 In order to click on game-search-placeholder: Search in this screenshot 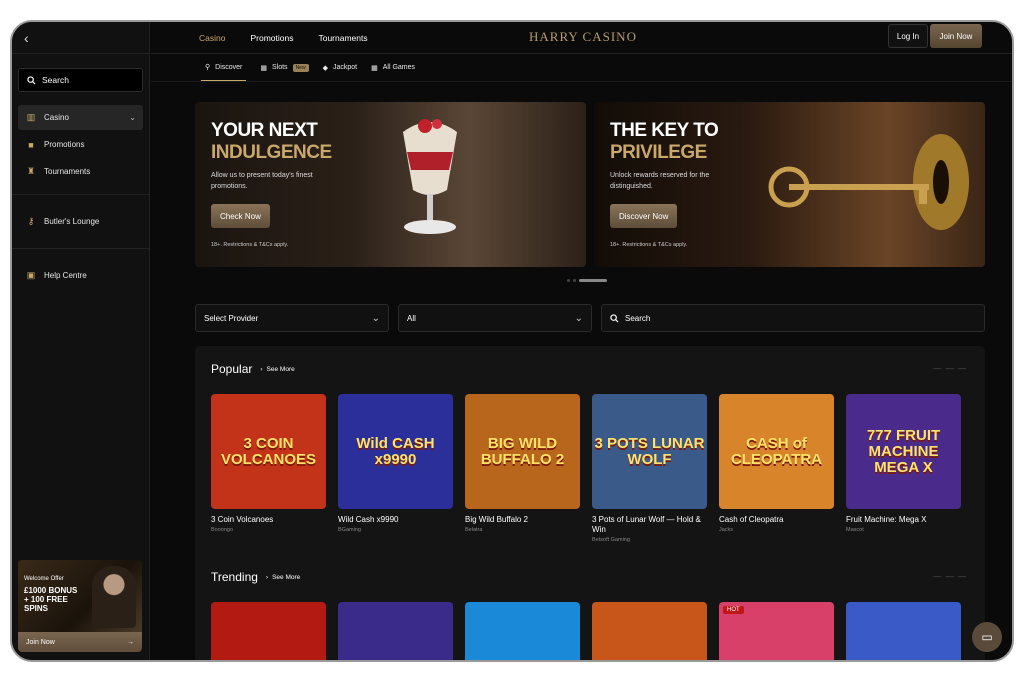, I will do `click(638, 318)`.